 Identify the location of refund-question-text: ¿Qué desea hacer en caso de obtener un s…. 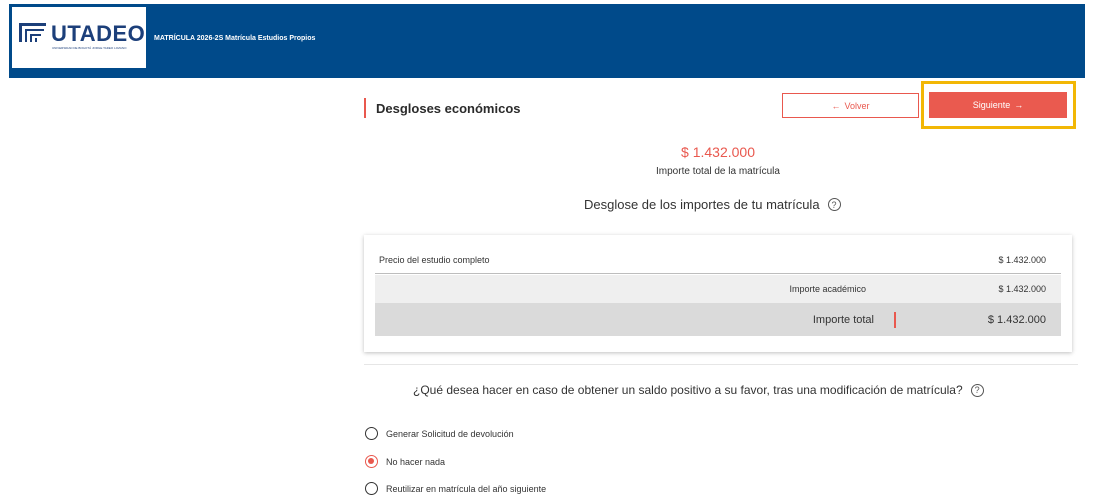
(688, 390).